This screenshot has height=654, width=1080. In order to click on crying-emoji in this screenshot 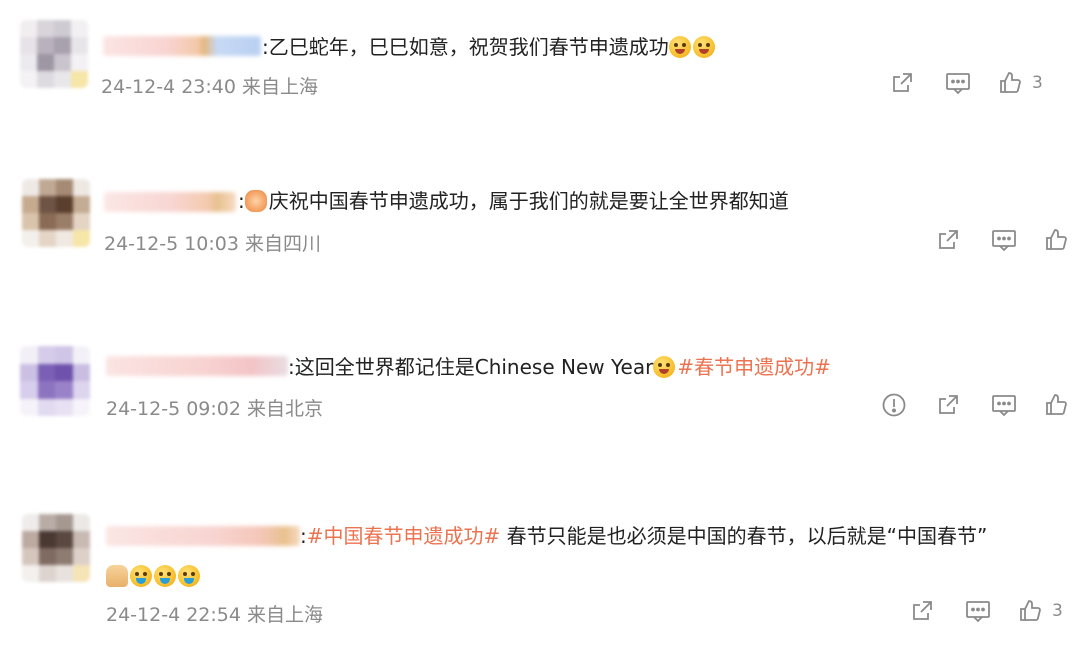, I will do `click(664, 367)`.